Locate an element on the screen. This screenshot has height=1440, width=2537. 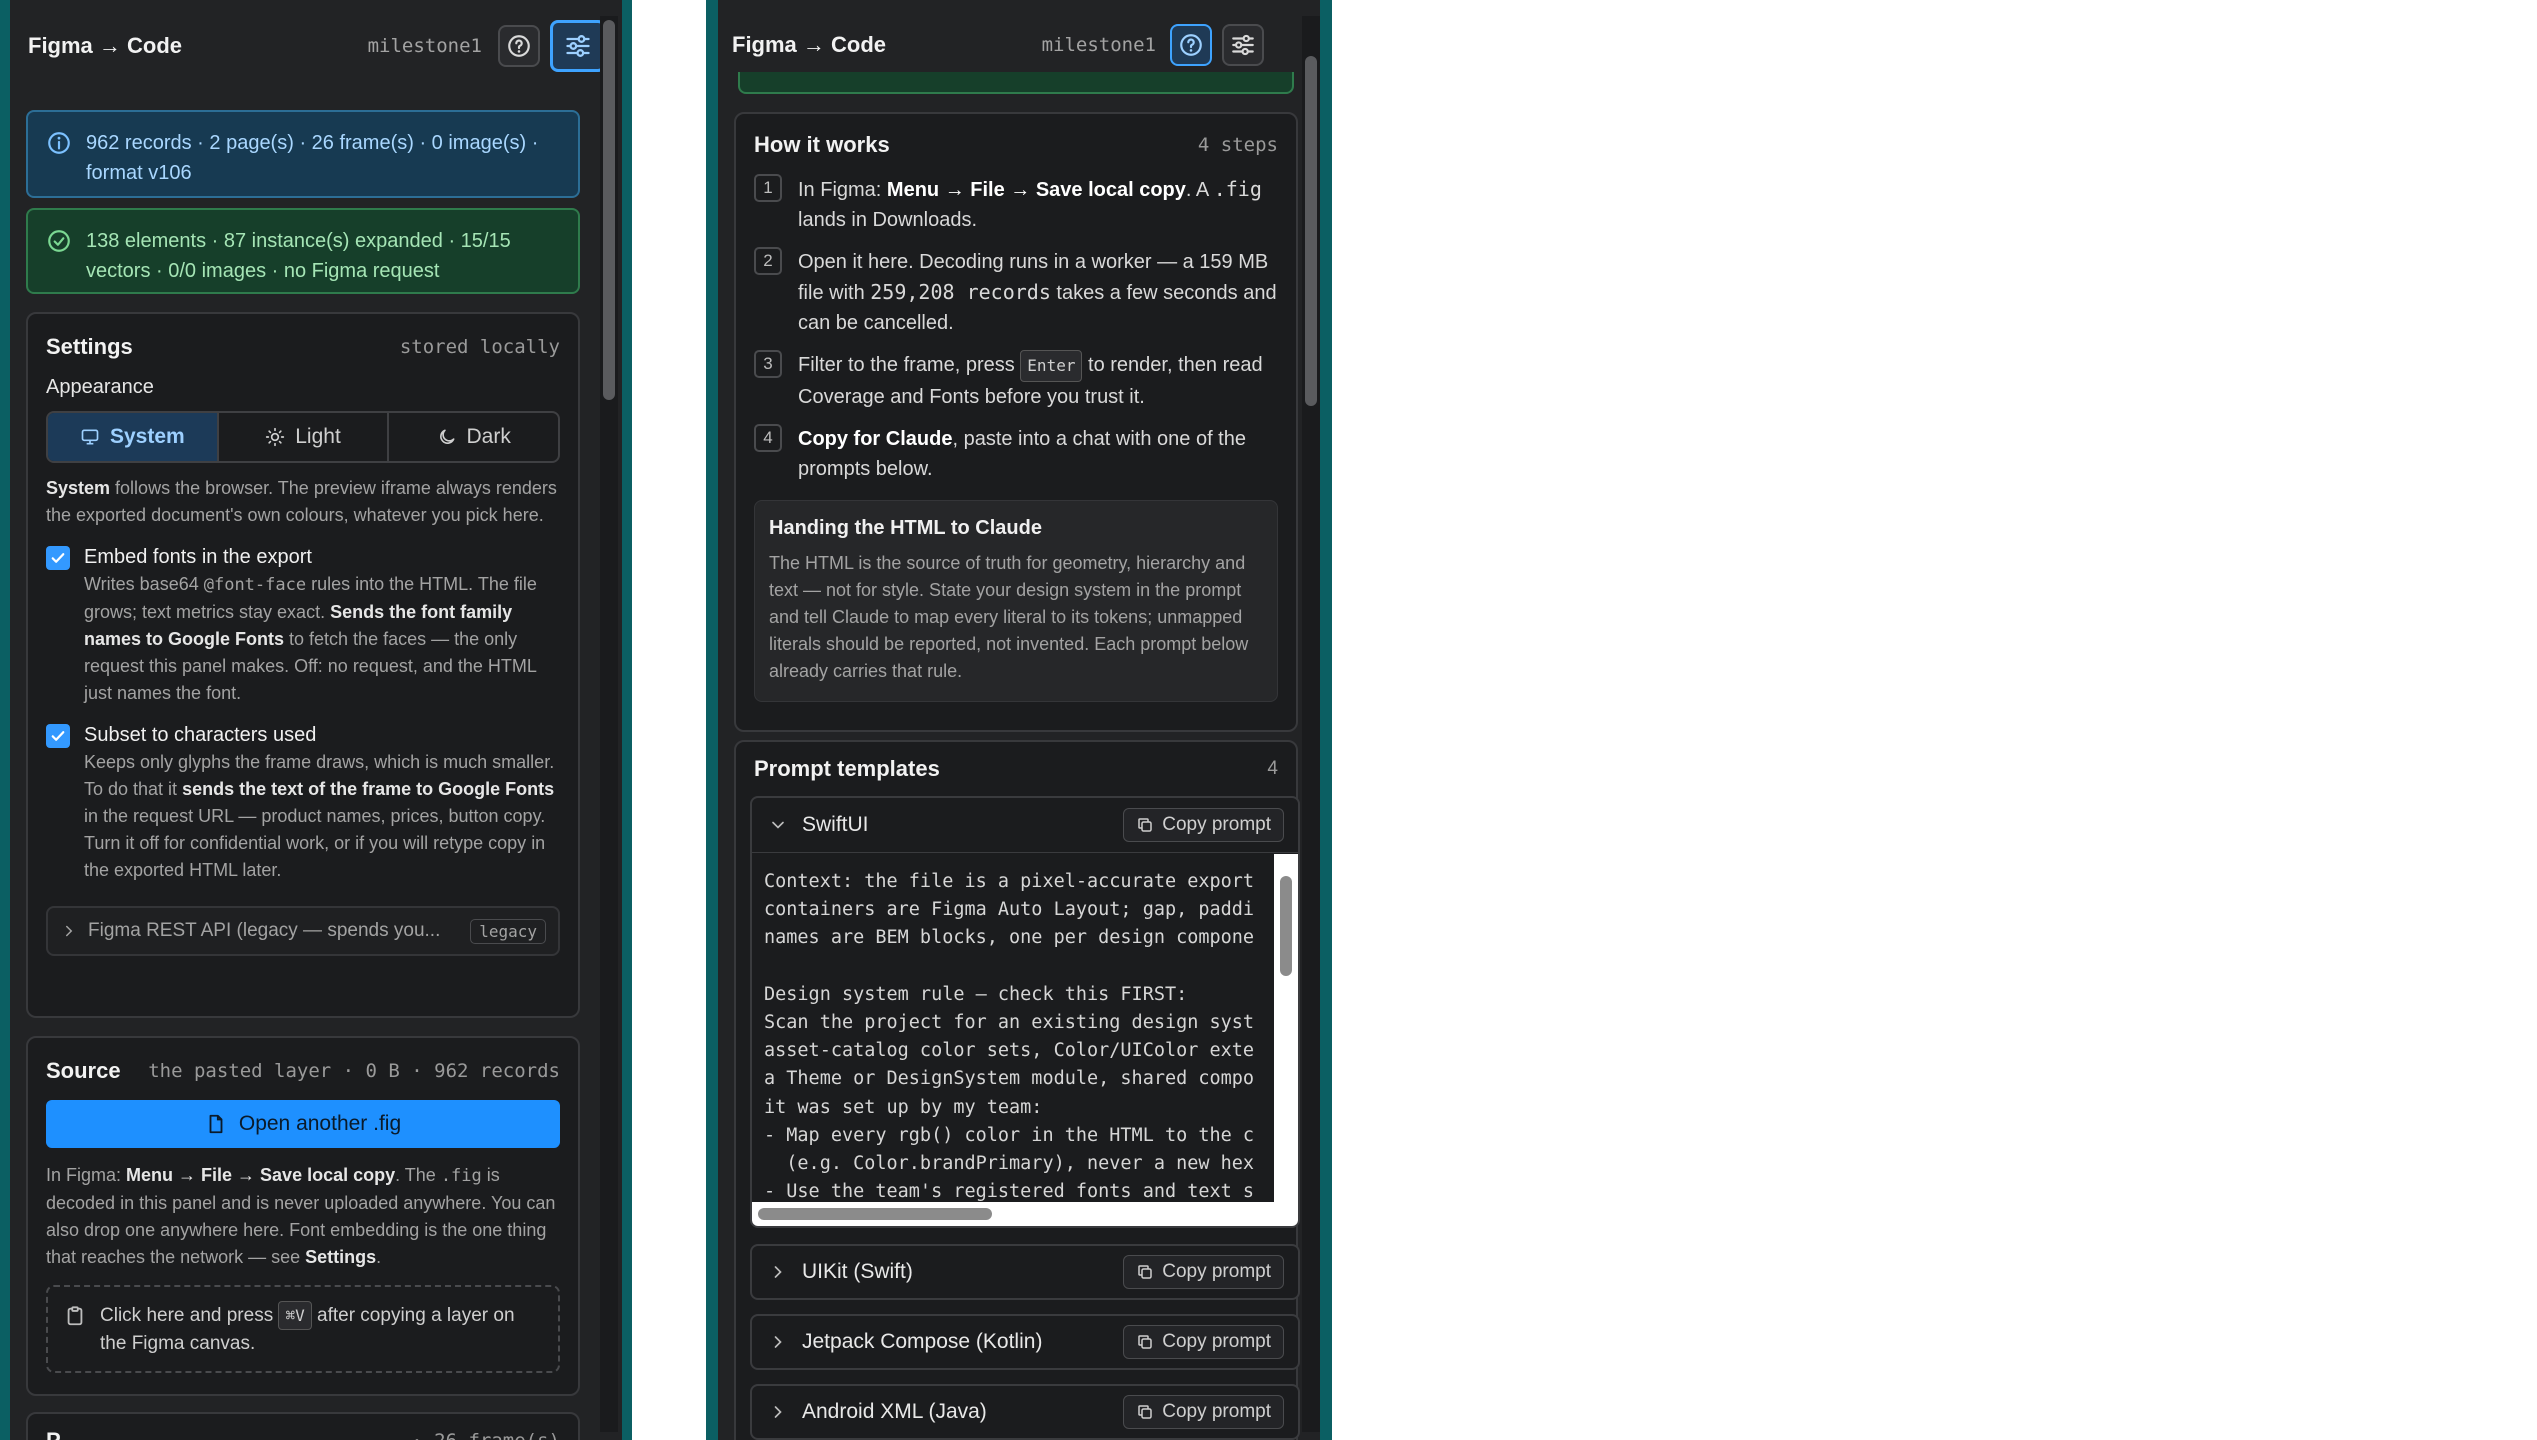
open-fig-button: Open another .fig is located at coordinates (303, 1124).